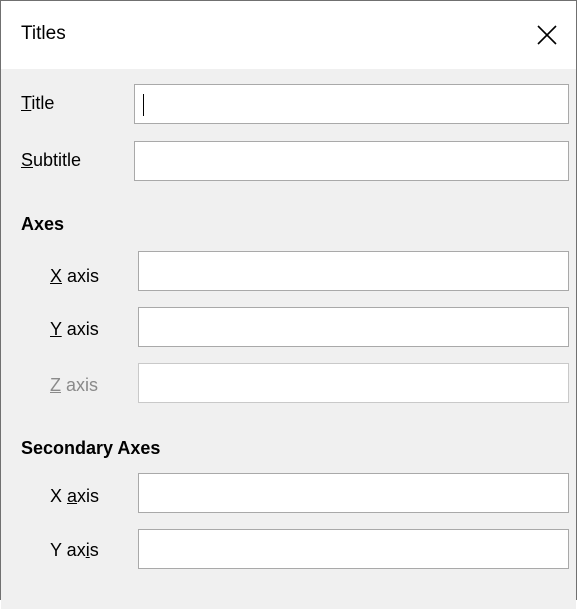 The width and height of the screenshot is (579, 609). I want to click on secondary-axes-heading: Secondary Axes, so click(91, 448).